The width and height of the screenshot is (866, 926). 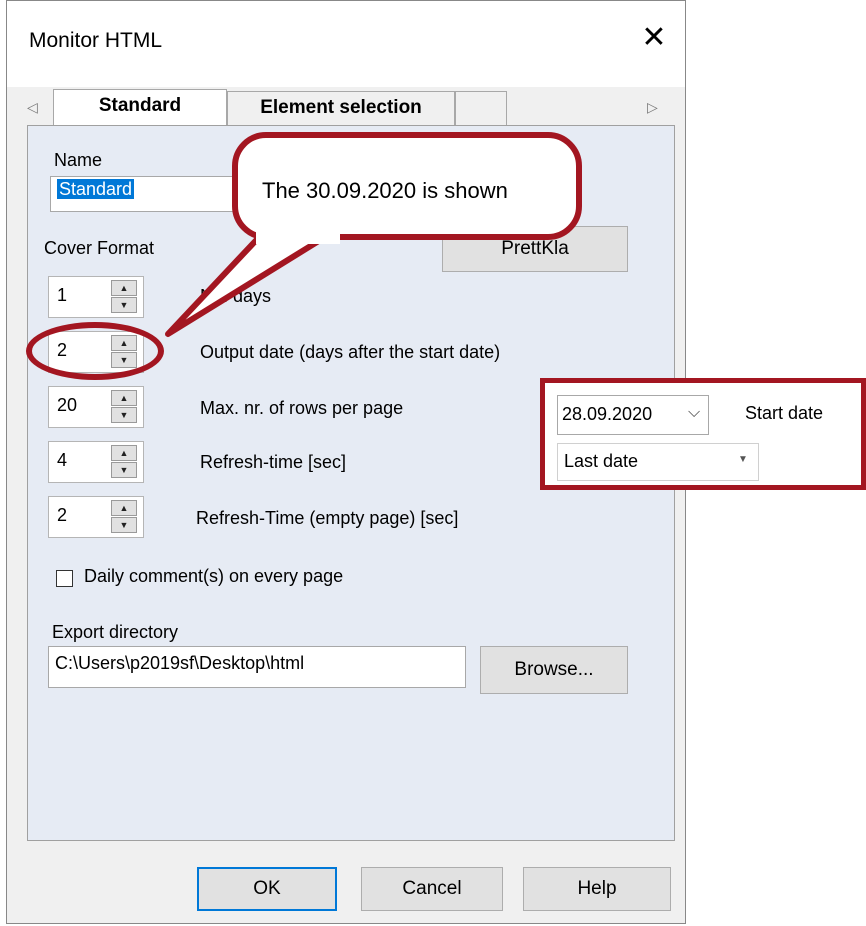 What do you see at coordinates (298, 237) in the screenshot?
I see `callout-tail-join` at bounding box center [298, 237].